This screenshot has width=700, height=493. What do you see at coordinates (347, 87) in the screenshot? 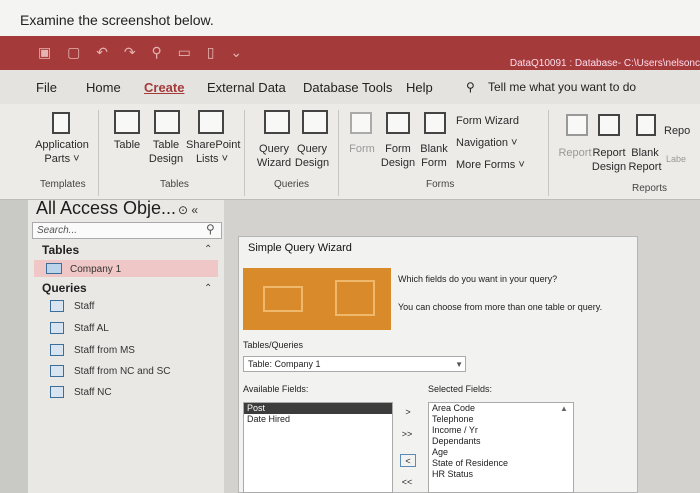
I see `tab-database-tools: Database Tools` at bounding box center [347, 87].